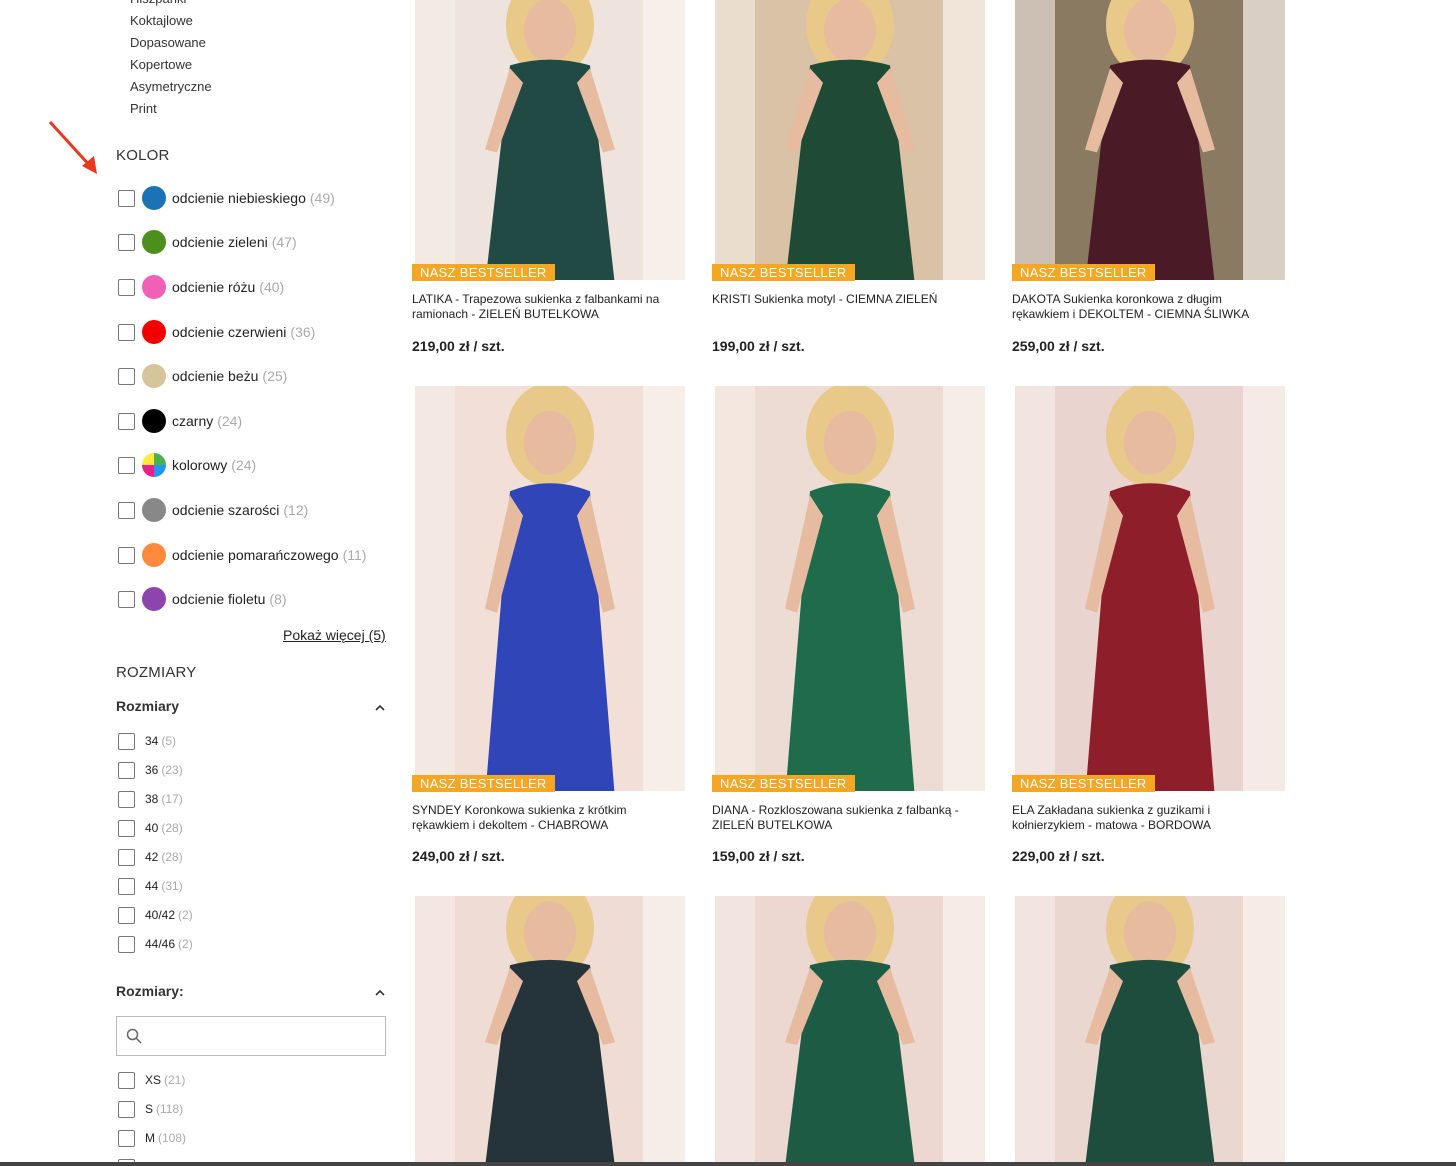 The image size is (1456, 1166). What do you see at coordinates (152, 1138) in the screenshot?
I see `letter-size-filter-option: M (108)` at bounding box center [152, 1138].